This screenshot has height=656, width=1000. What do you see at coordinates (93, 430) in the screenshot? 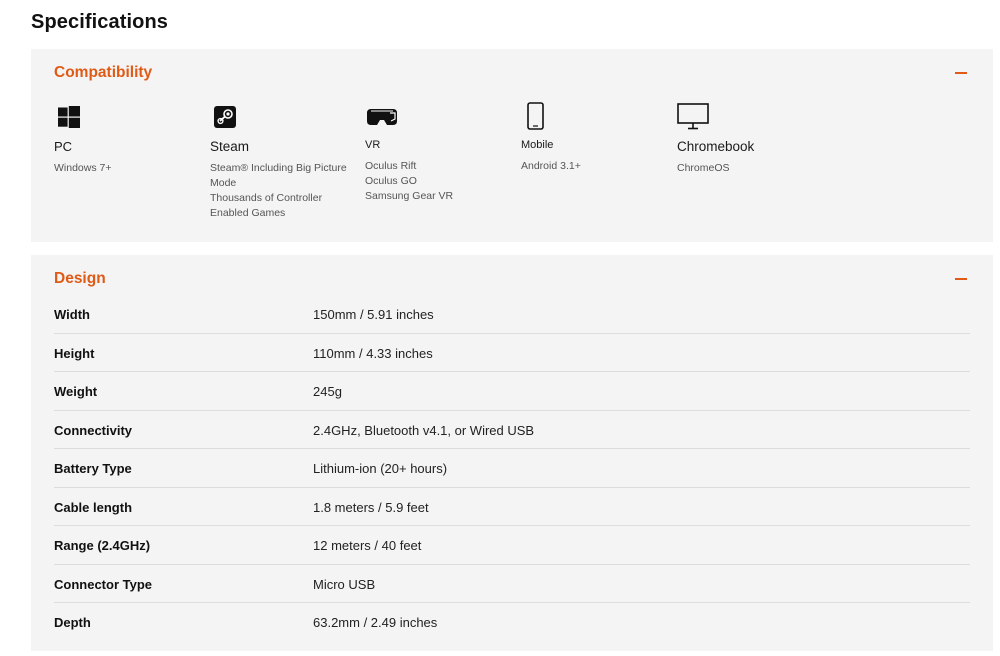
I see `spec-label: Connectivity` at bounding box center [93, 430].